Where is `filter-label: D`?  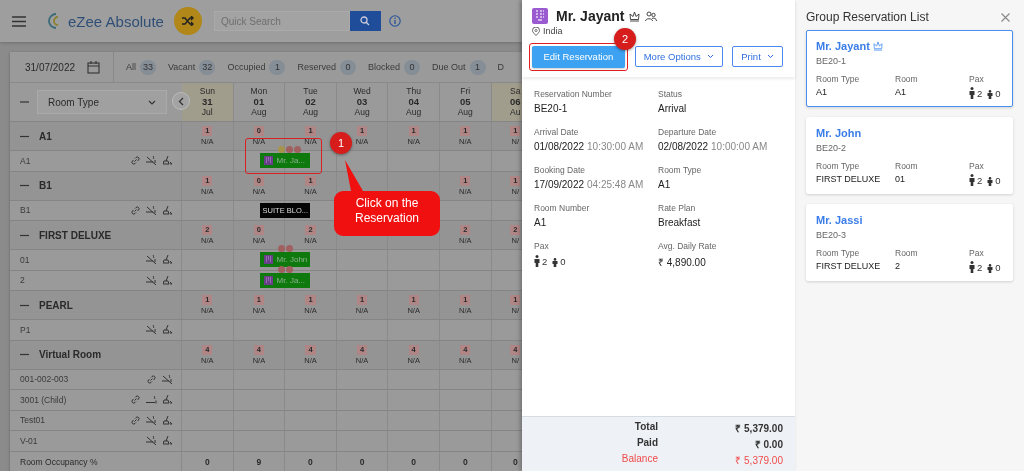 filter-label: D is located at coordinates (500, 67).